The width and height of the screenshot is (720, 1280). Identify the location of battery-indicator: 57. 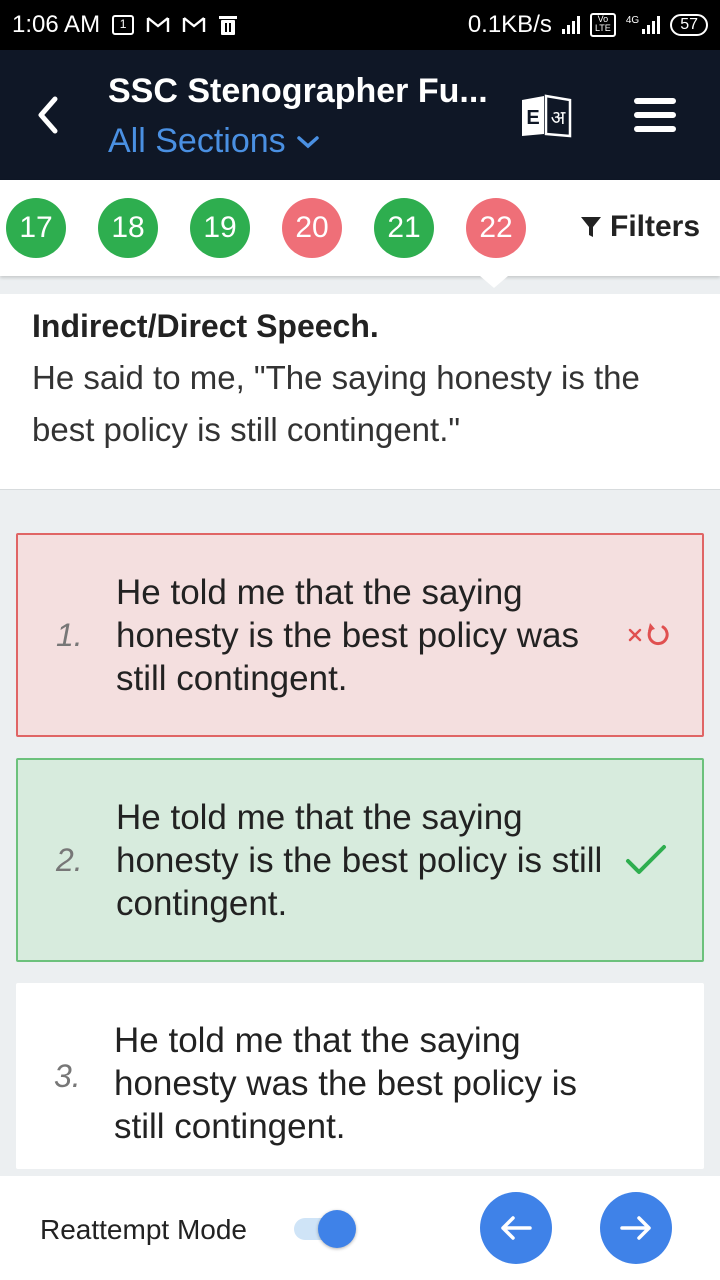
(689, 25).